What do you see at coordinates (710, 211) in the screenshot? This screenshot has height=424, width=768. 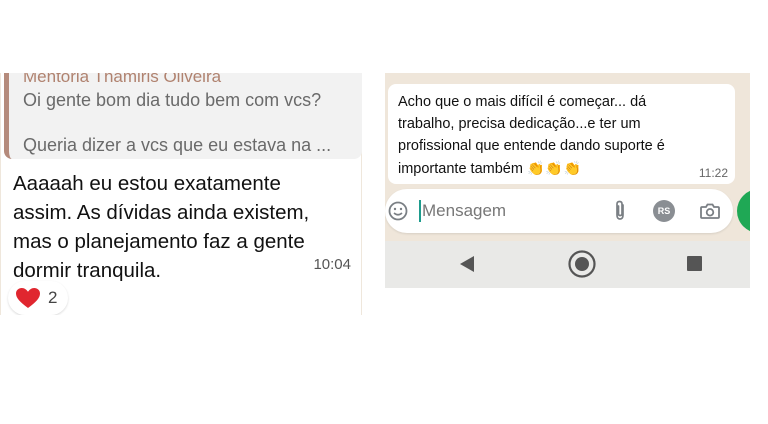 I see `camera-icon` at bounding box center [710, 211].